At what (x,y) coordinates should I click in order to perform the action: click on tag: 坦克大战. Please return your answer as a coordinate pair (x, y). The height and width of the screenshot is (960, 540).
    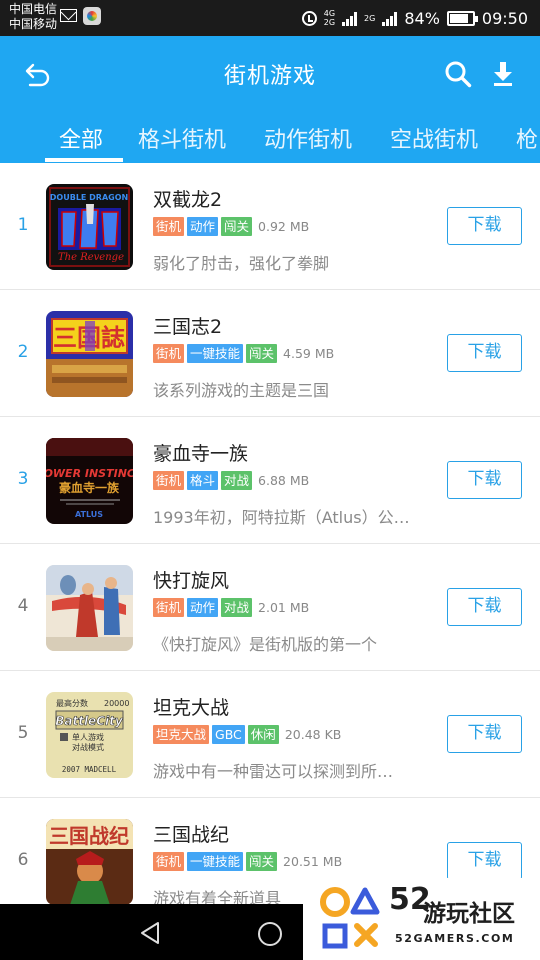
    Looking at the image, I should click on (181, 734).